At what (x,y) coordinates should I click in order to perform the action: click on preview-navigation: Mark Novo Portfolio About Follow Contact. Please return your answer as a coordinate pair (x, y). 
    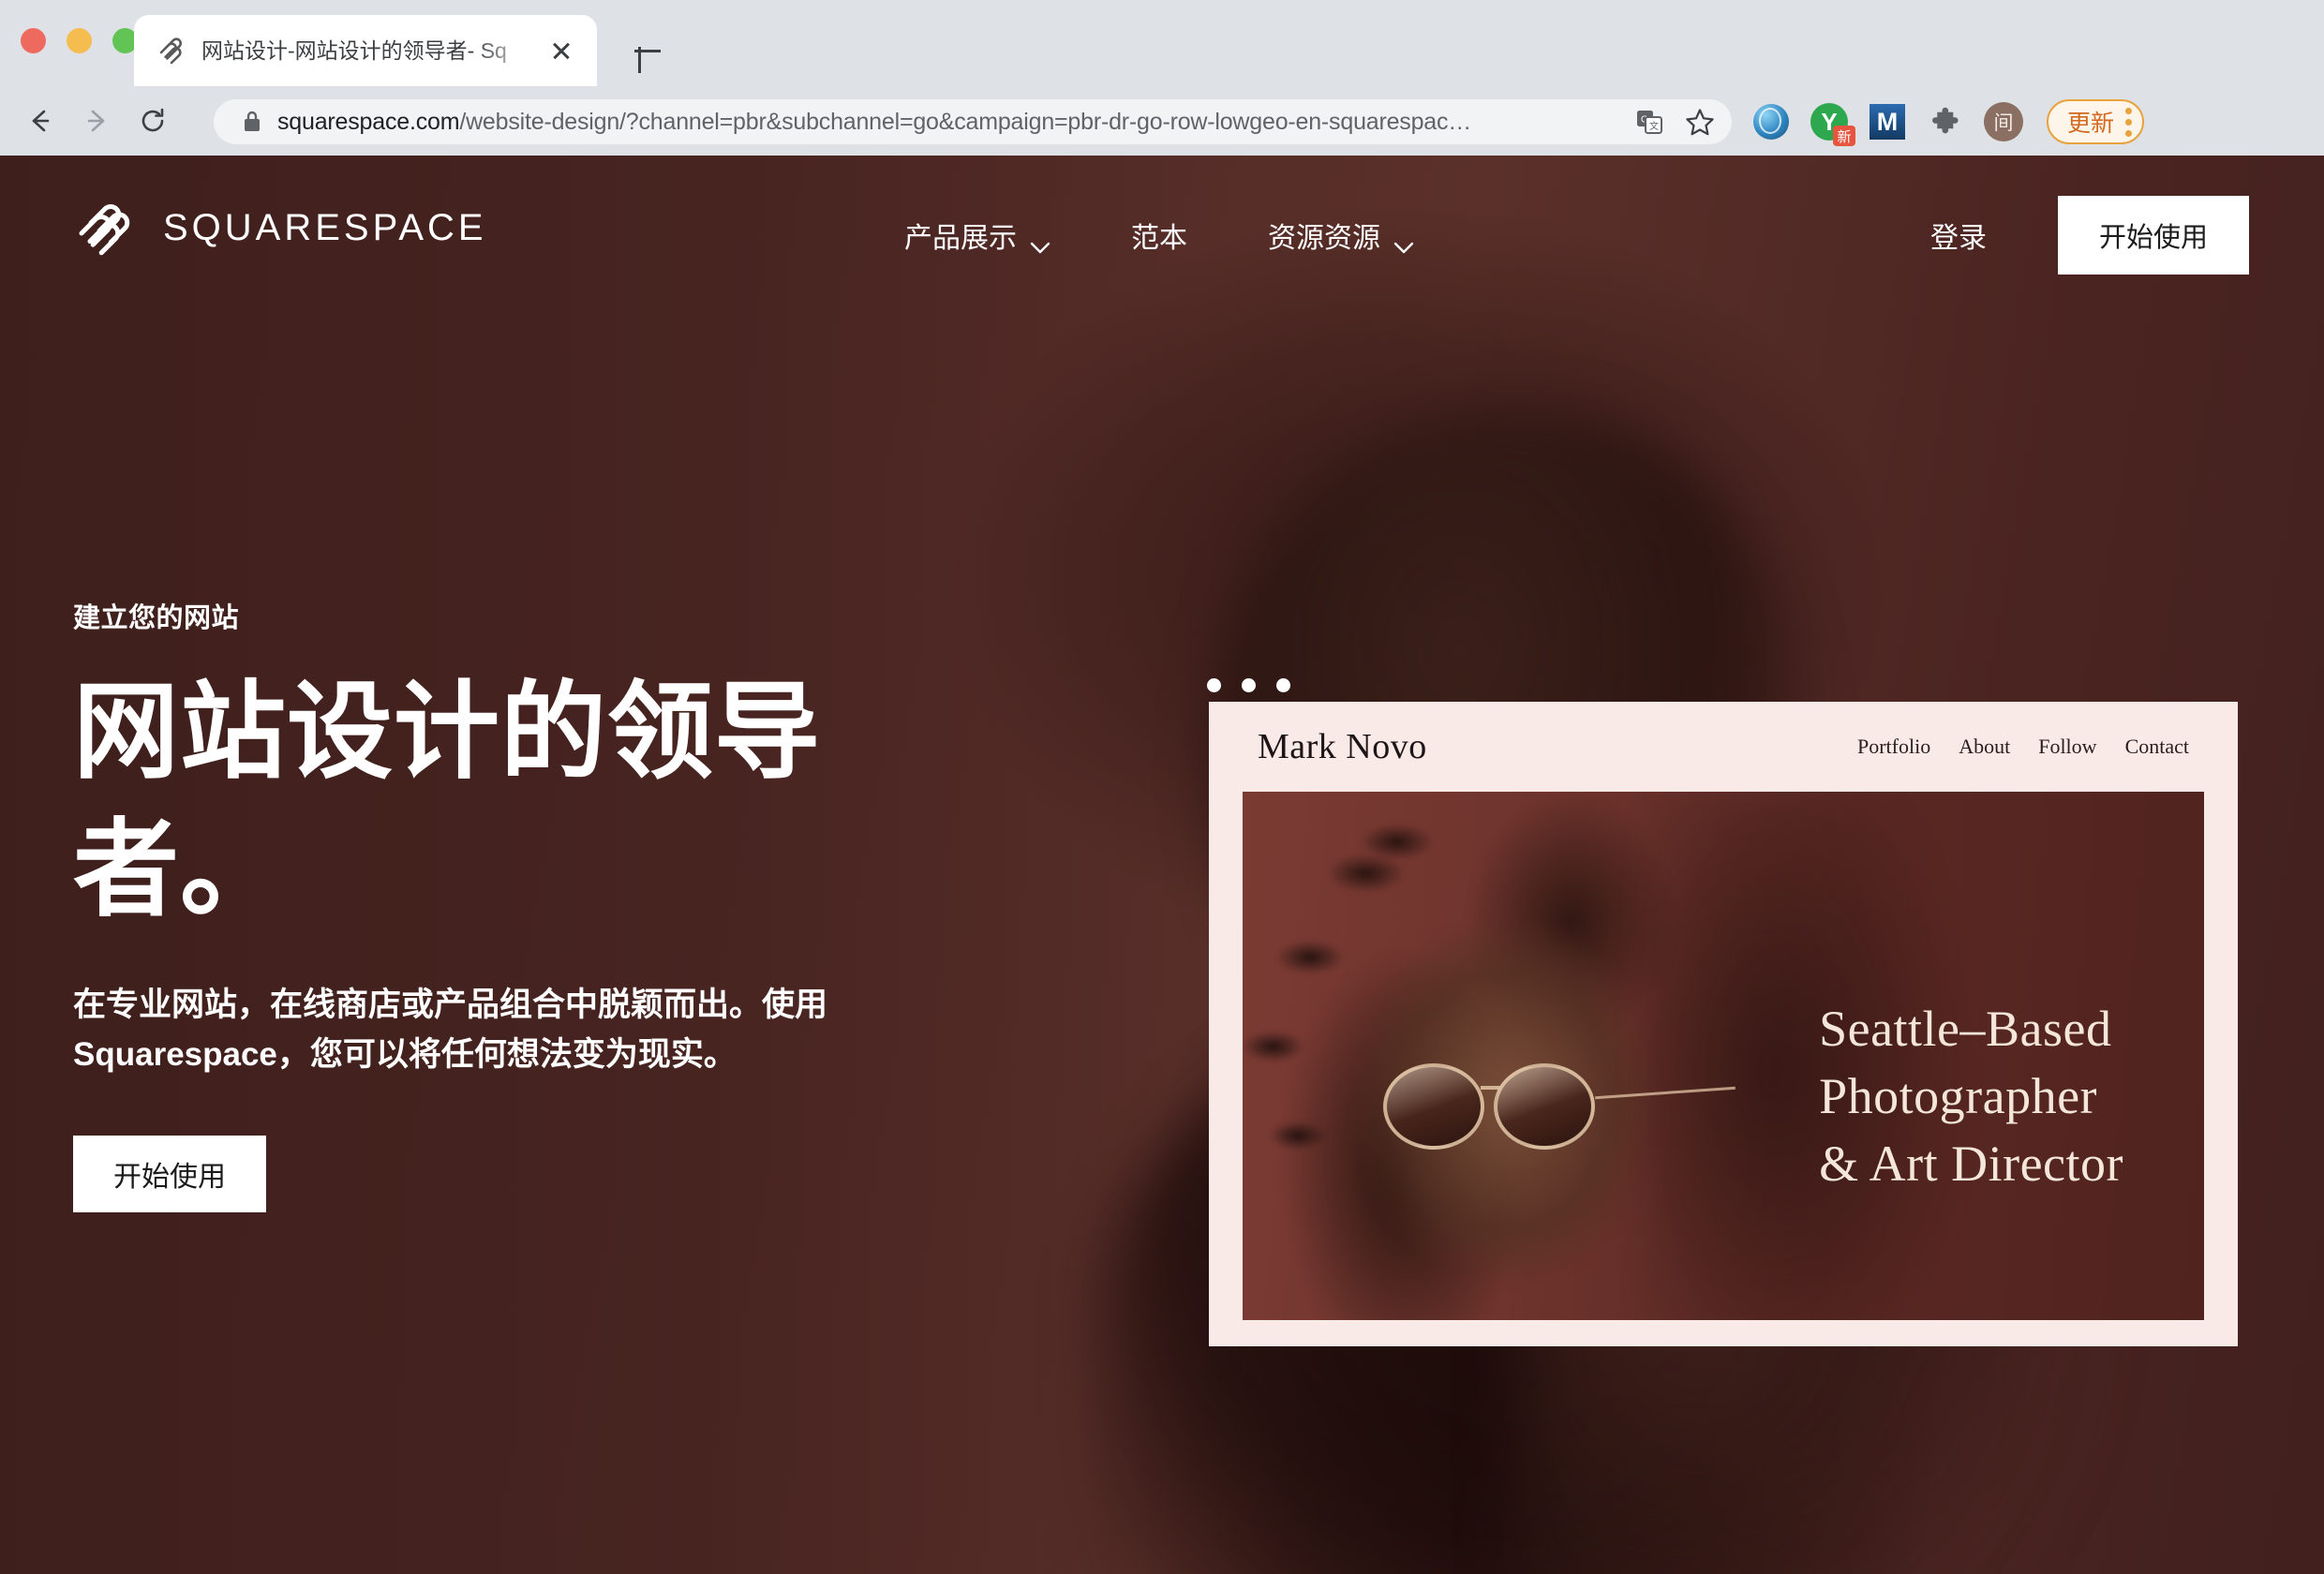
    Looking at the image, I should click on (1723, 747).